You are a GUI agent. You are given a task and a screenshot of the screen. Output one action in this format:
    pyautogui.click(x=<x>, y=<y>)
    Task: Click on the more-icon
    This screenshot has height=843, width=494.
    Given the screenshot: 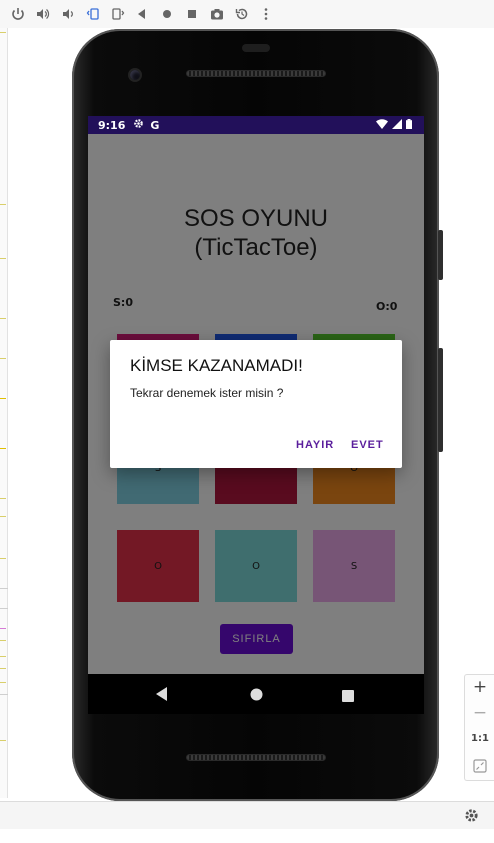 What is the action you would take?
    pyautogui.click(x=266, y=14)
    